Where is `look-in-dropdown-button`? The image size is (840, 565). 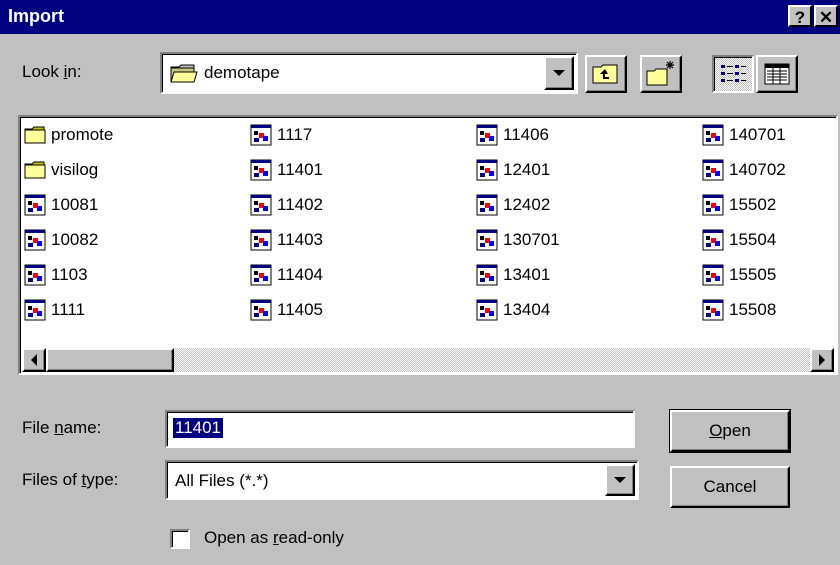 look-in-dropdown-button is located at coordinates (559, 73).